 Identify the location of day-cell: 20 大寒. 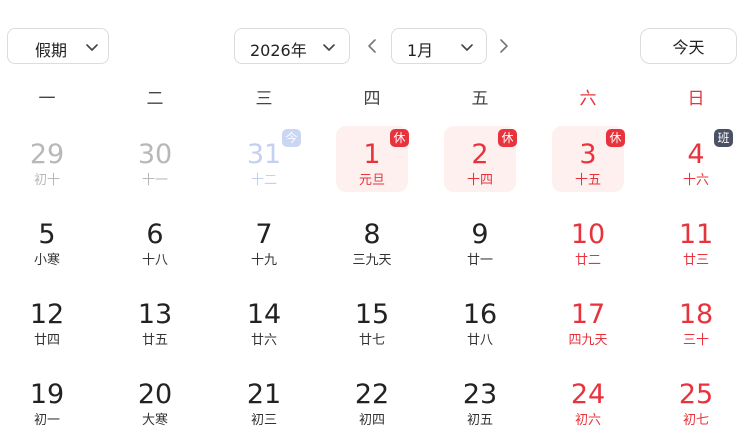
(155, 399).